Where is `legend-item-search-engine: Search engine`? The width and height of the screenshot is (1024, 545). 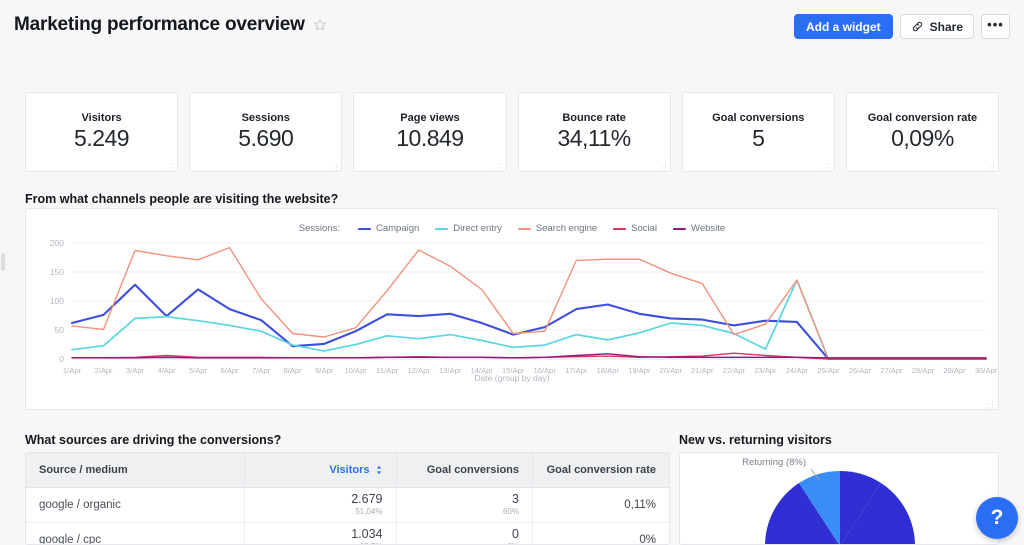 legend-item-search-engine: Search engine is located at coordinates (557, 228).